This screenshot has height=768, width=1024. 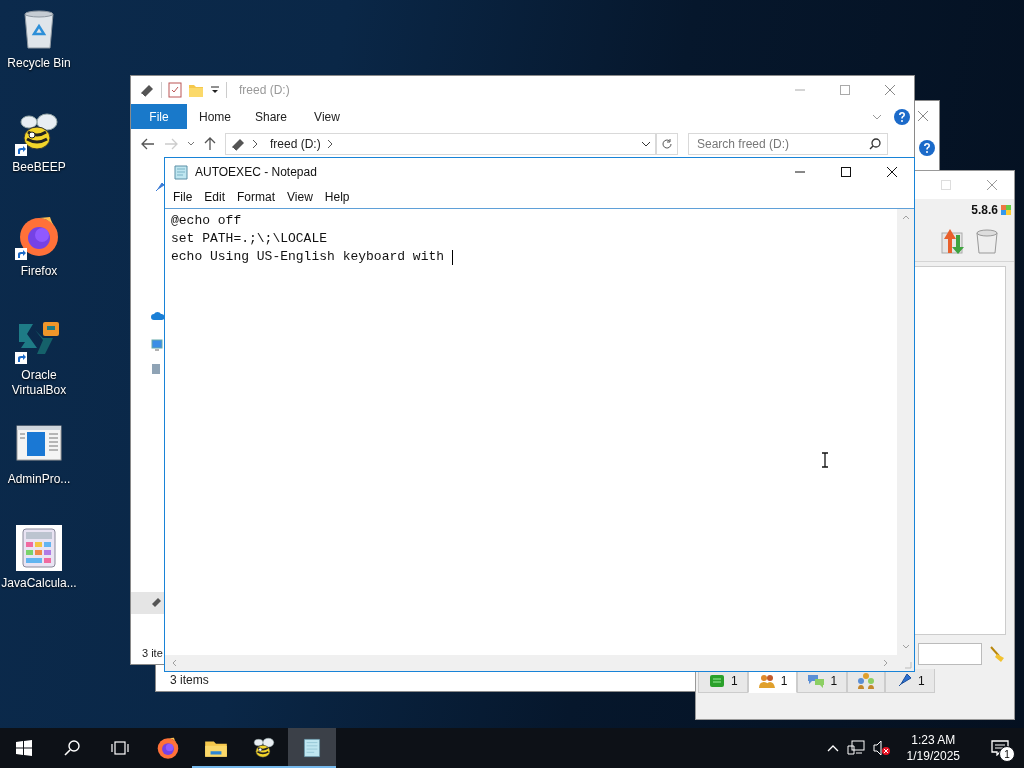 What do you see at coordinates (312, 748) in the screenshot?
I see `taskbar-app` at bounding box center [312, 748].